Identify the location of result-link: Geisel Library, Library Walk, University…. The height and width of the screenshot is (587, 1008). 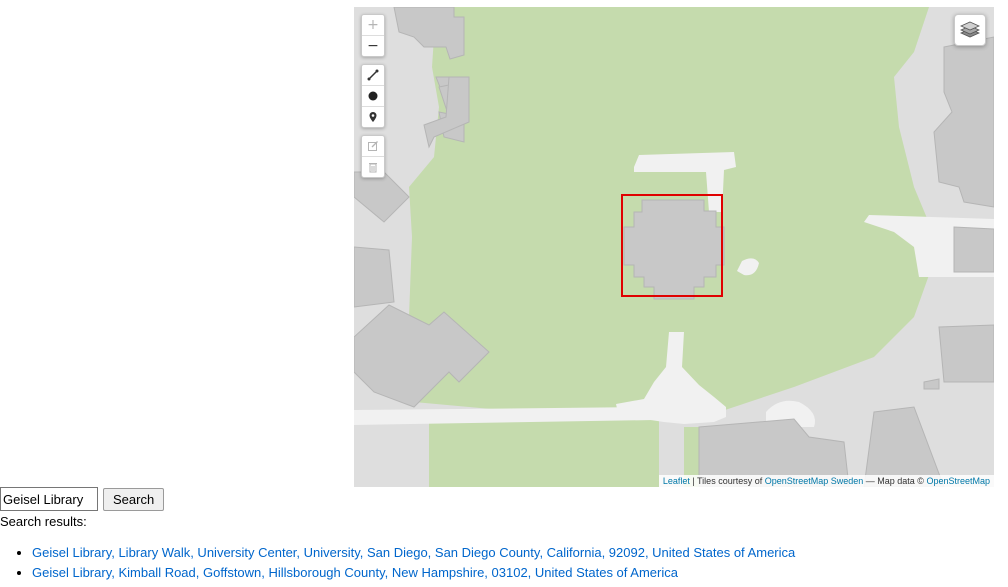
(413, 552).